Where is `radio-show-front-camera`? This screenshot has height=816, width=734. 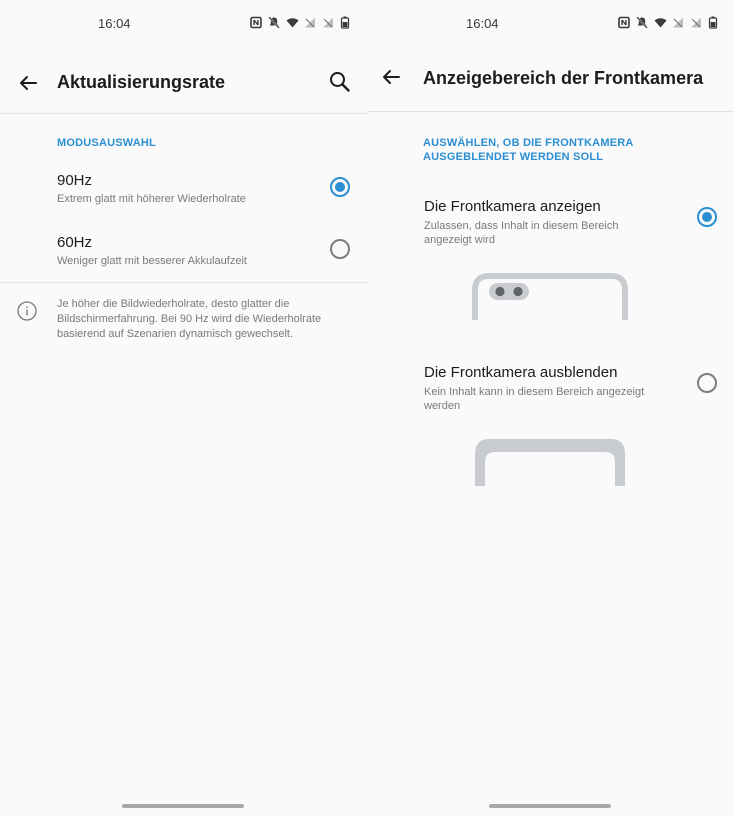
radio-show-front-camera is located at coordinates (707, 217).